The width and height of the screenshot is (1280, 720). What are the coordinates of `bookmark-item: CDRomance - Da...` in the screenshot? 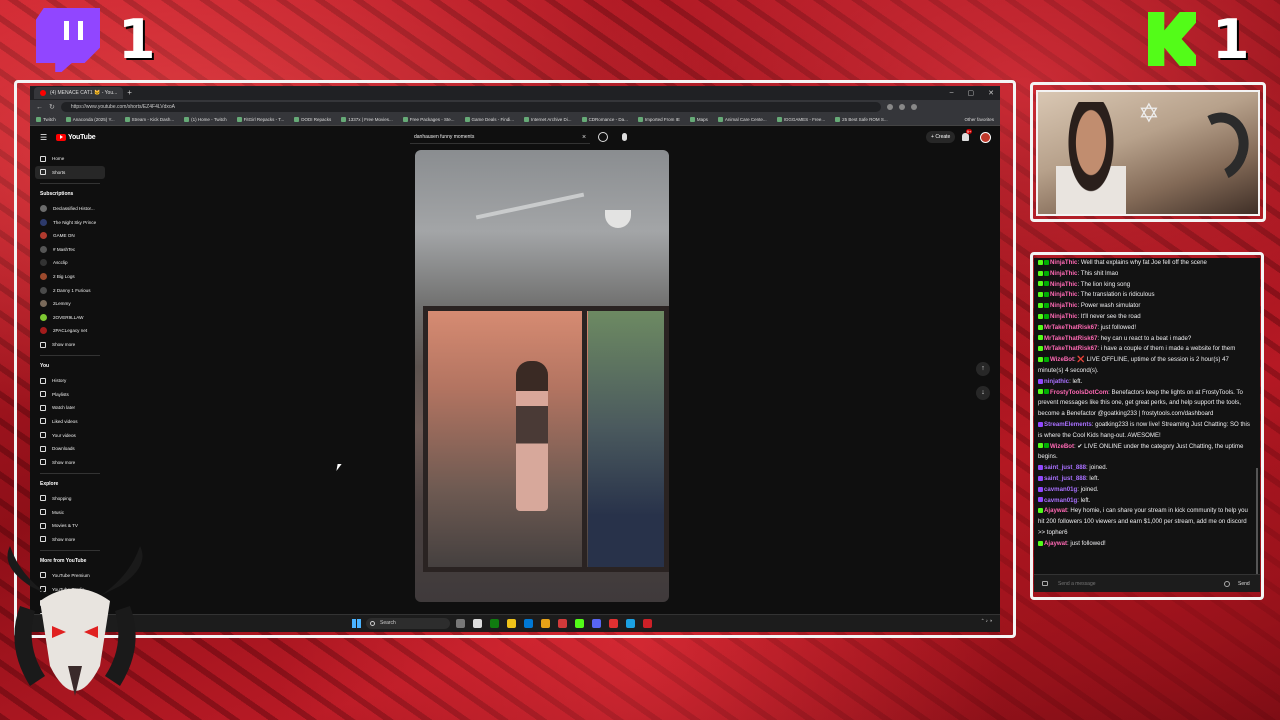 It's located at (604, 119).